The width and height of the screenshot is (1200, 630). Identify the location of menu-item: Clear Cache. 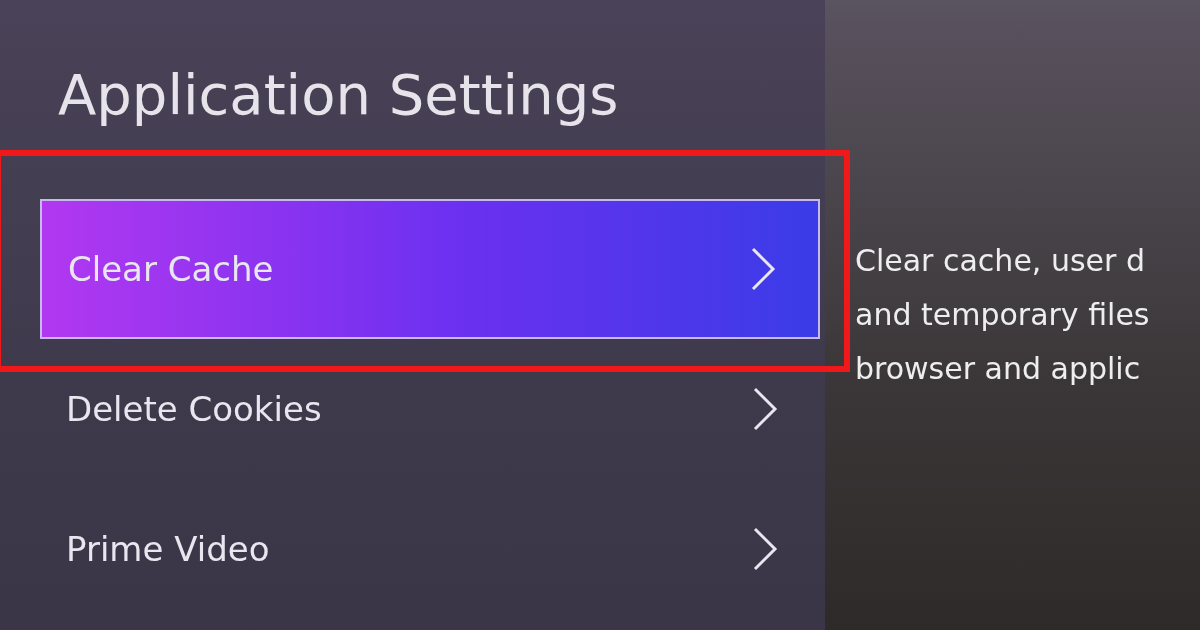
(430, 269).